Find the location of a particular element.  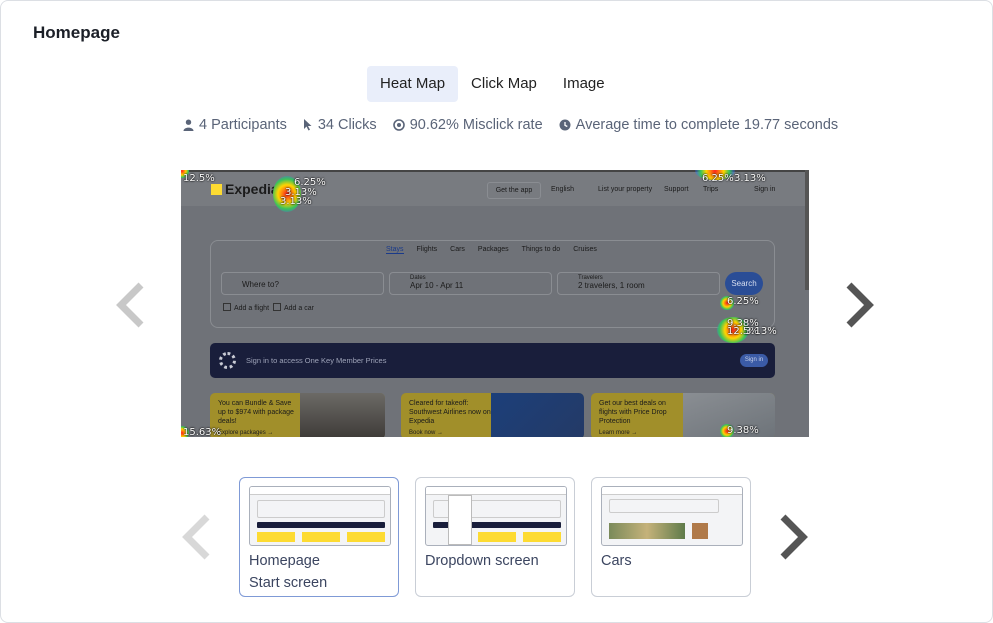

nav-sign-in: Sign in is located at coordinates (765, 189).